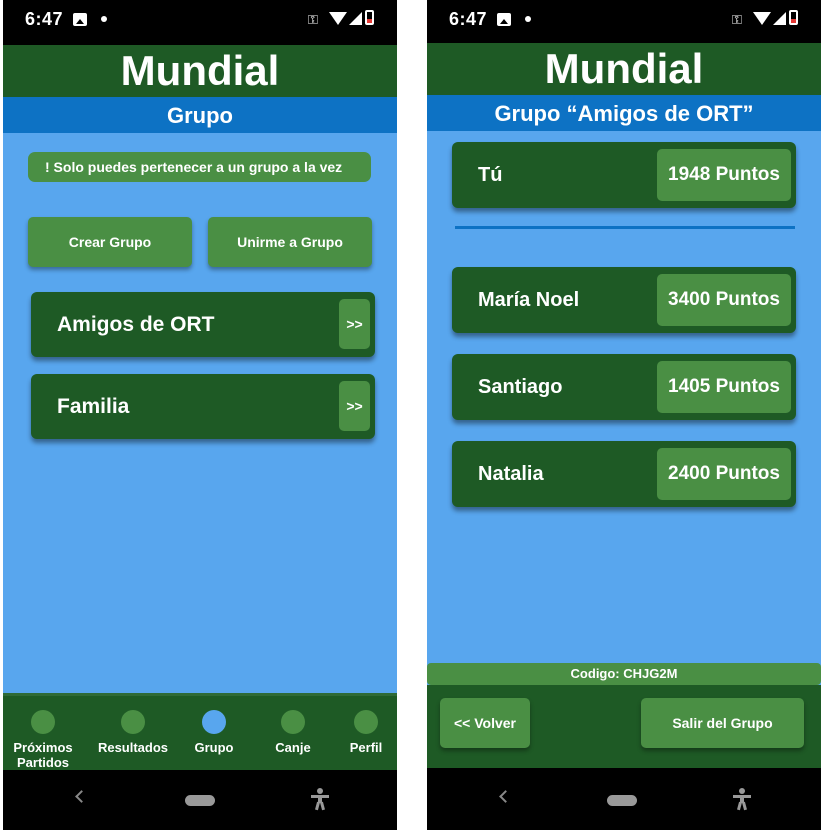  What do you see at coordinates (624, 300) in the screenshot?
I see `member-row: María Noel 3400 Puntos` at bounding box center [624, 300].